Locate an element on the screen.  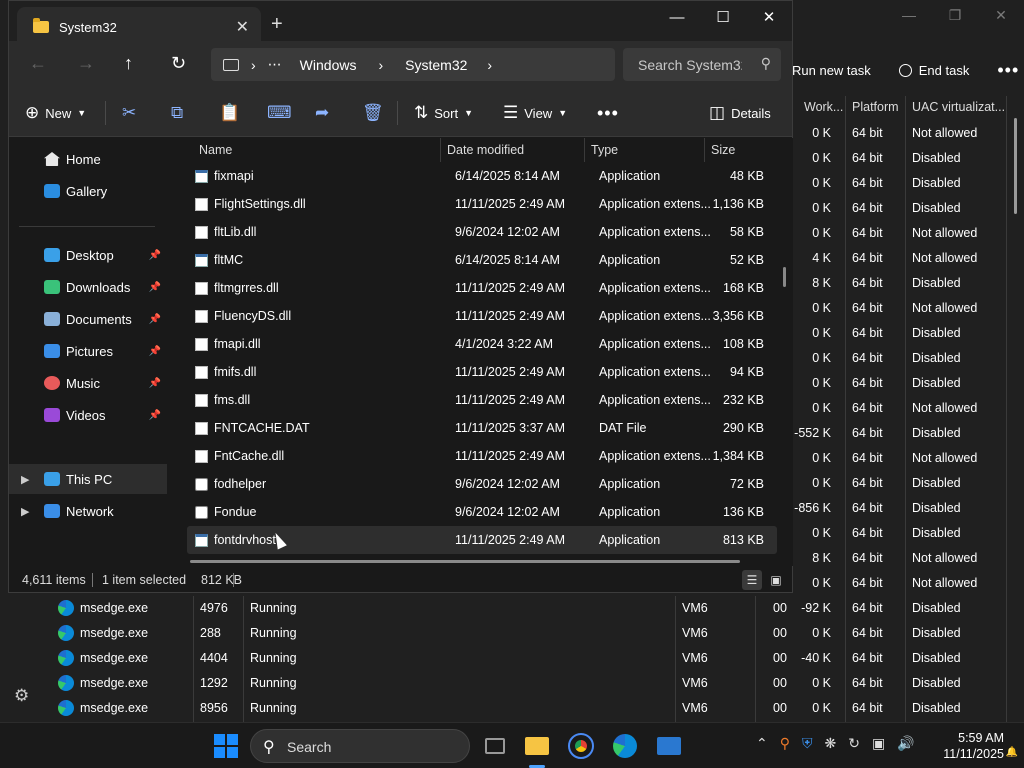
details-row: -40 K 64 bit Disabled is located at coordinates (910, 658).